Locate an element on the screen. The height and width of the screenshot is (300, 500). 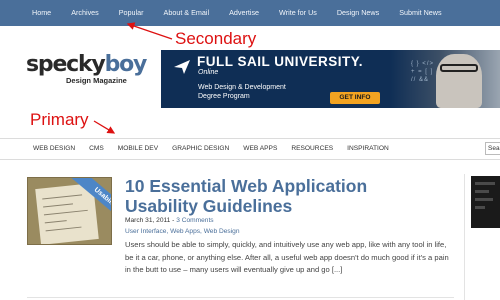
category-web-design: Web Design is located at coordinates (222, 231).